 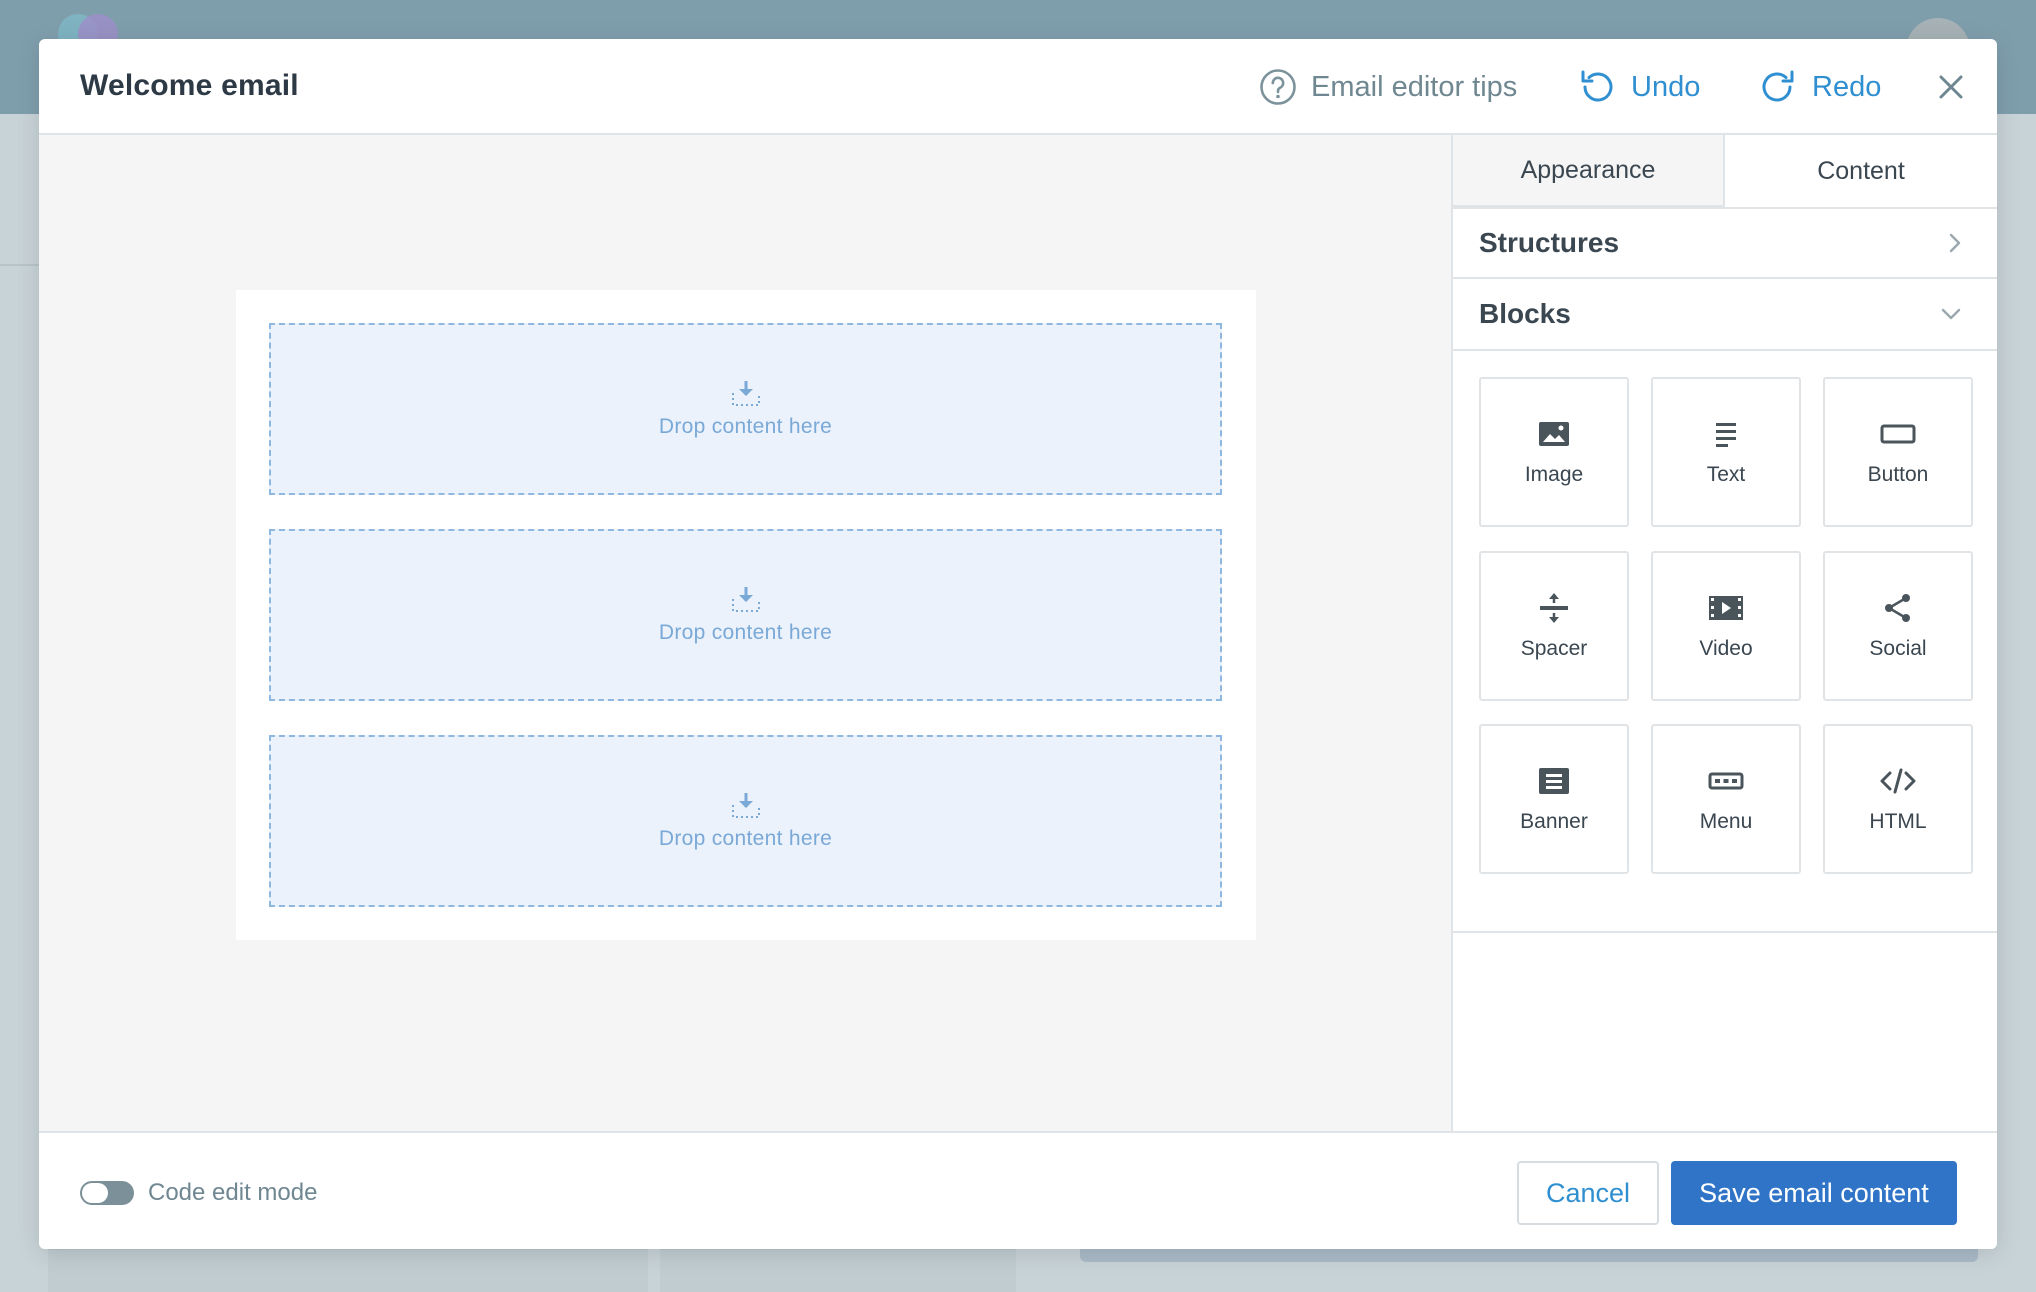 What do you see at coordinates (1554, 474) in the screenshot?
I see `block-label: Image` at bounding box center [1554, 474].